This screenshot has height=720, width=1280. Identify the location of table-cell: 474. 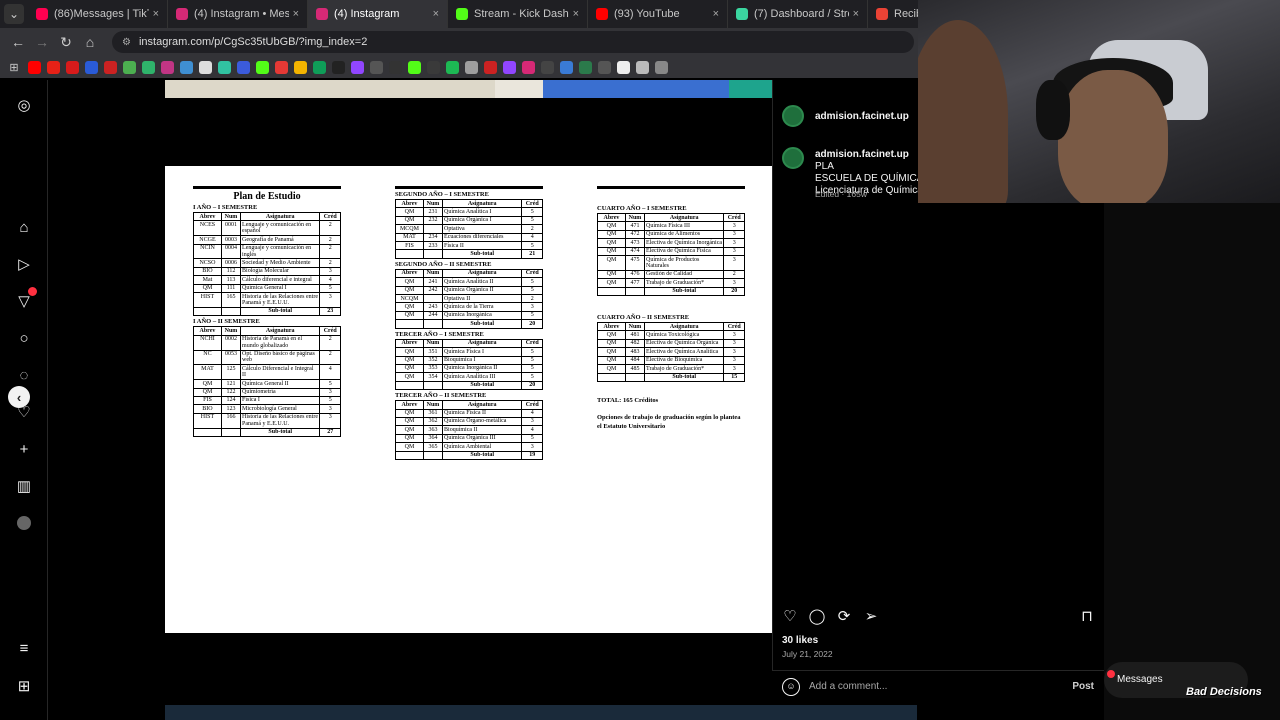
(635, 251).